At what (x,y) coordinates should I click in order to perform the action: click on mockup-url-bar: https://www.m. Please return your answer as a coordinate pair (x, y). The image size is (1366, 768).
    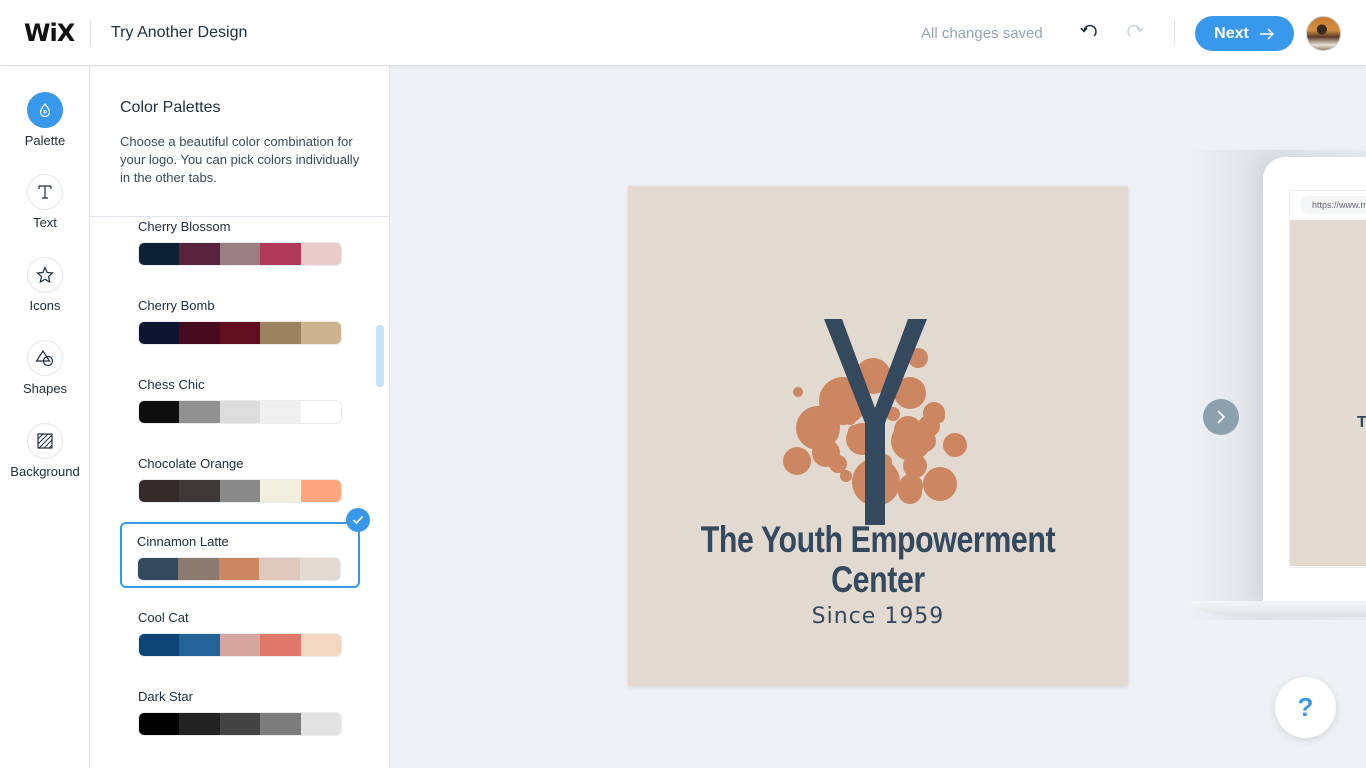
    Looking at the image, I should click on (1333, 205).